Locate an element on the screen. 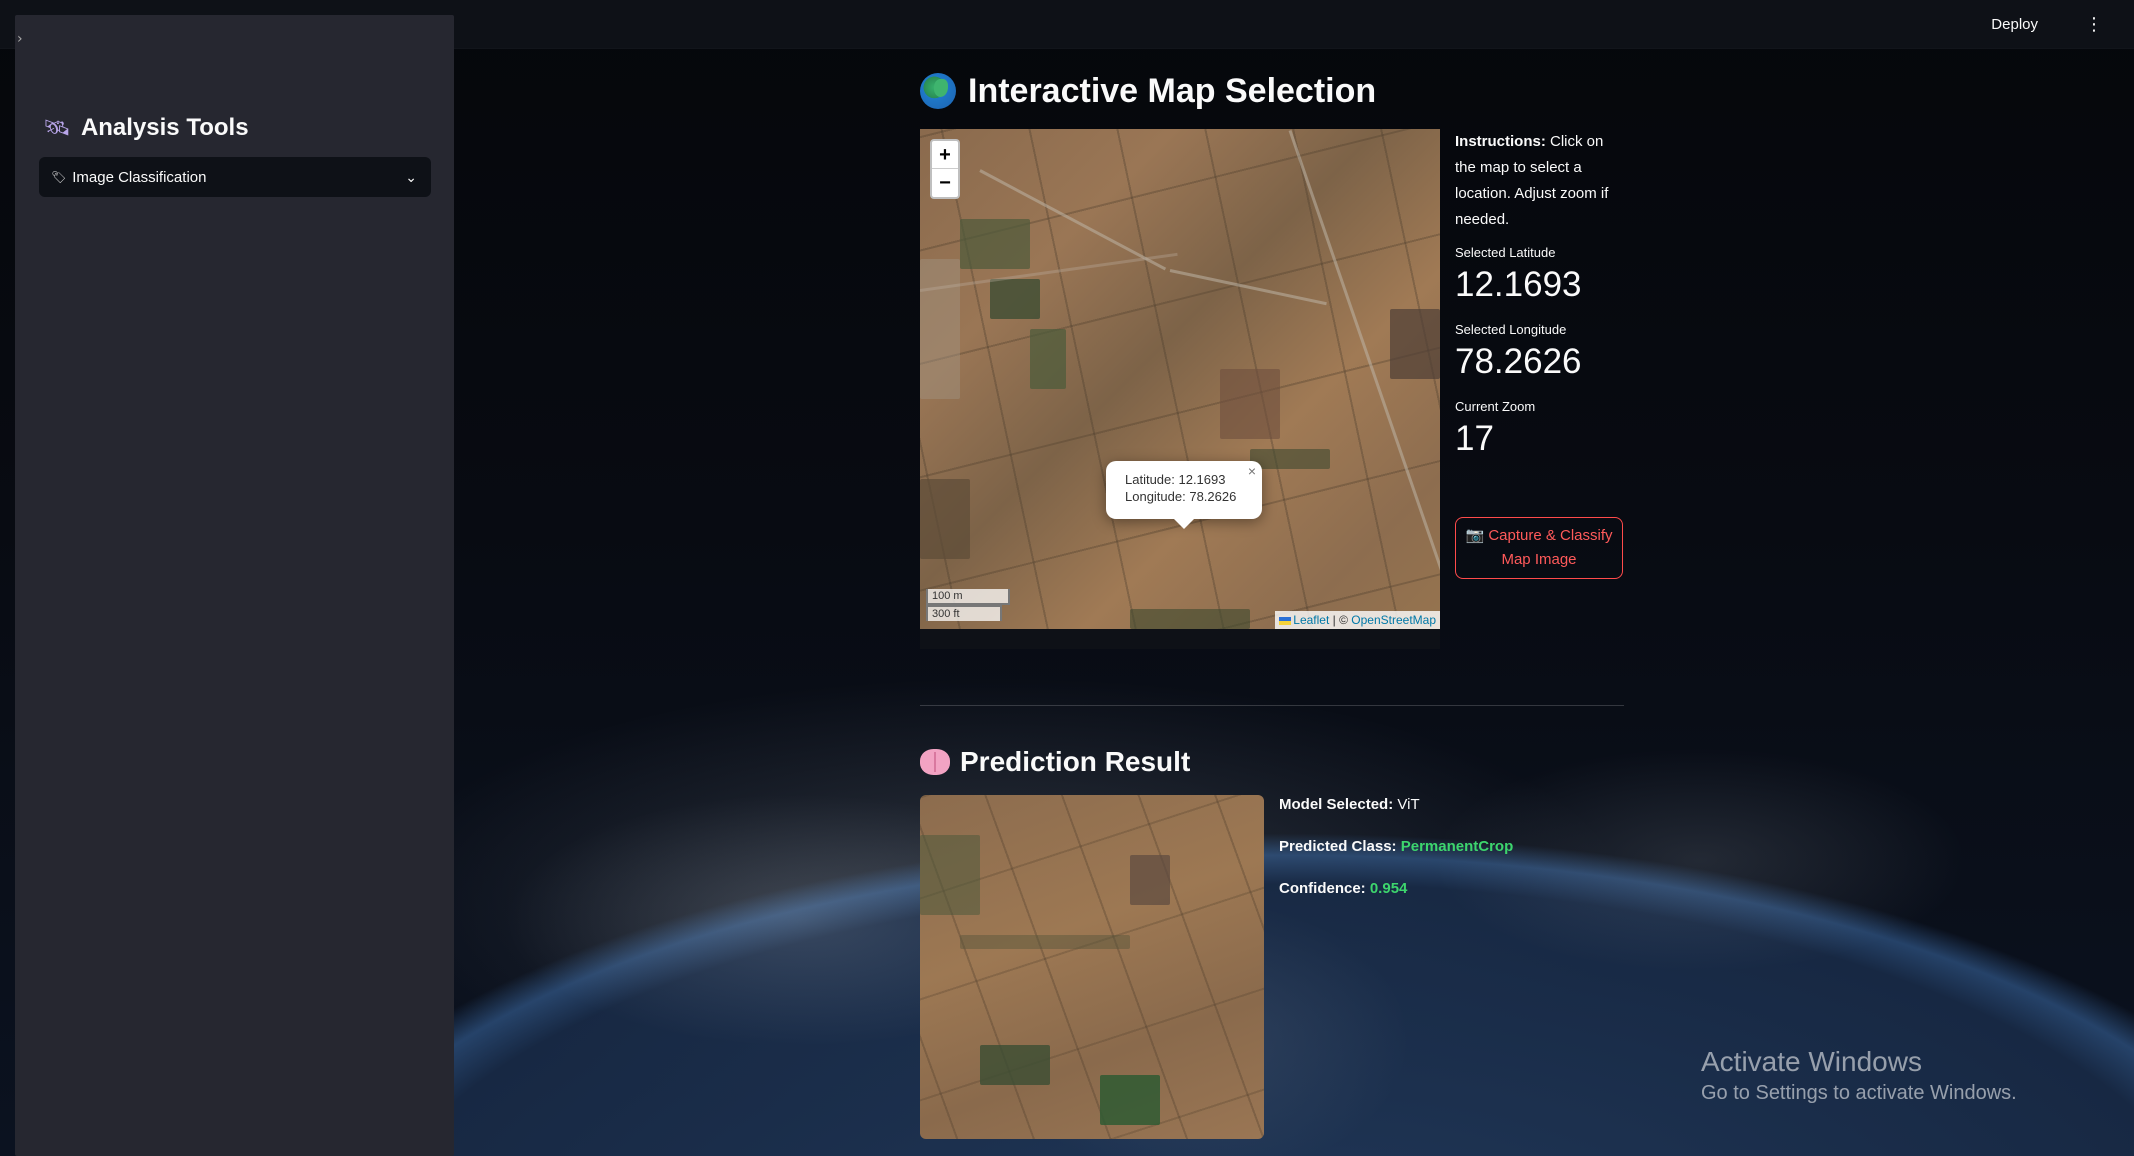 This screenshot has width=2134, height=1156. deploy-button: Deploy is located at coordinates (2014, 25).